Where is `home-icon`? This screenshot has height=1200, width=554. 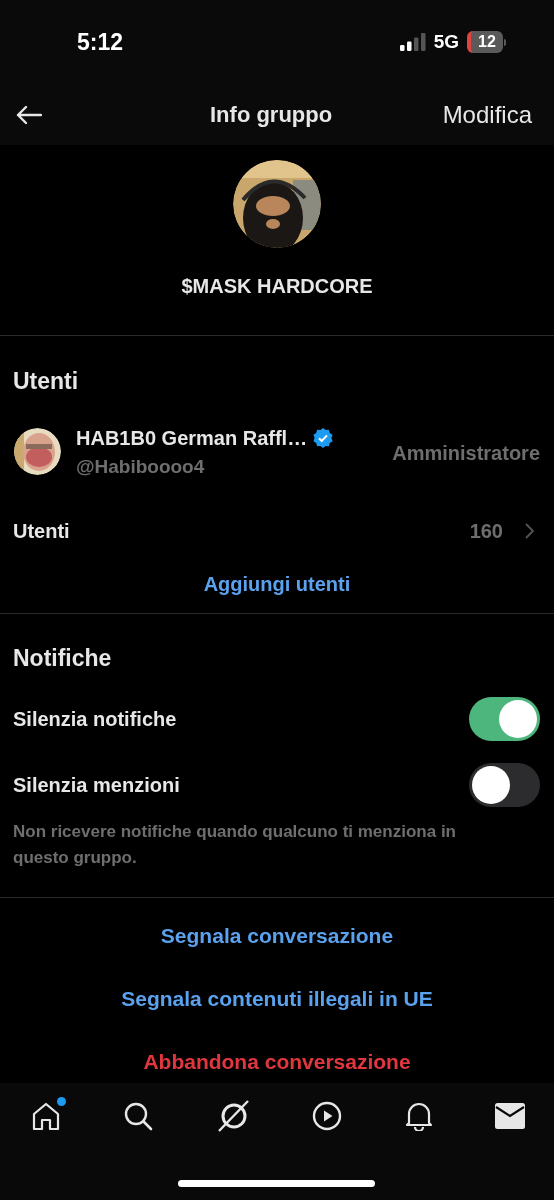
home-icon is located at coordinates (46, 1116).